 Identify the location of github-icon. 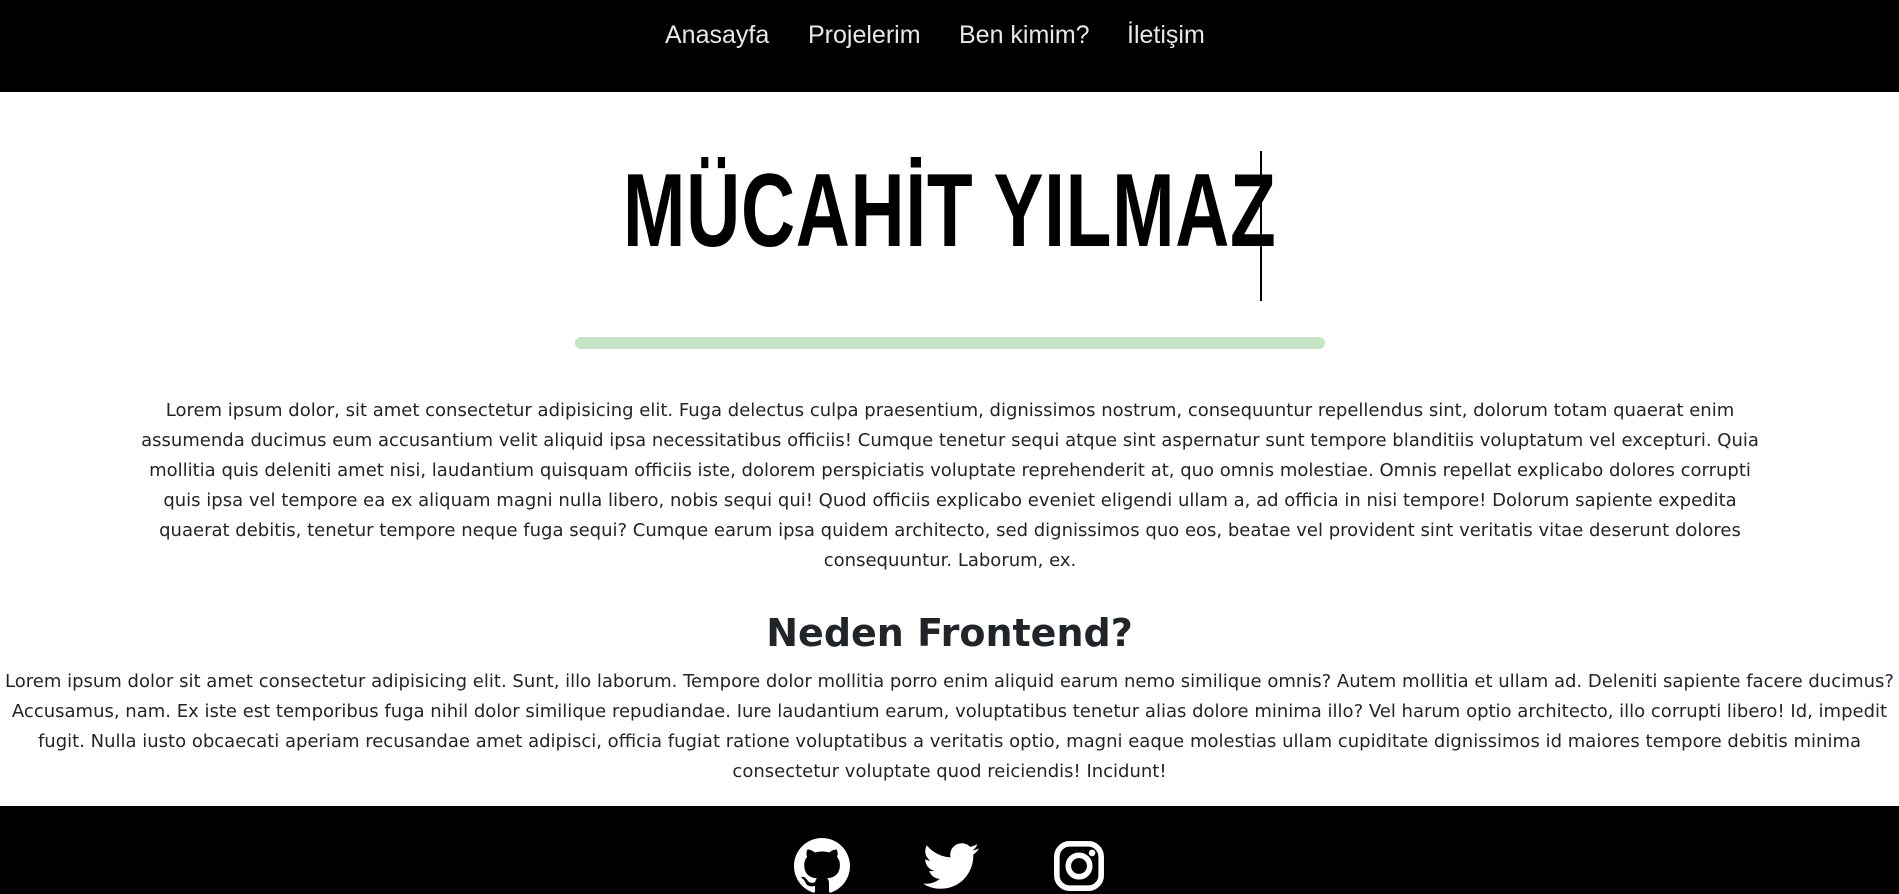
(822, 865).